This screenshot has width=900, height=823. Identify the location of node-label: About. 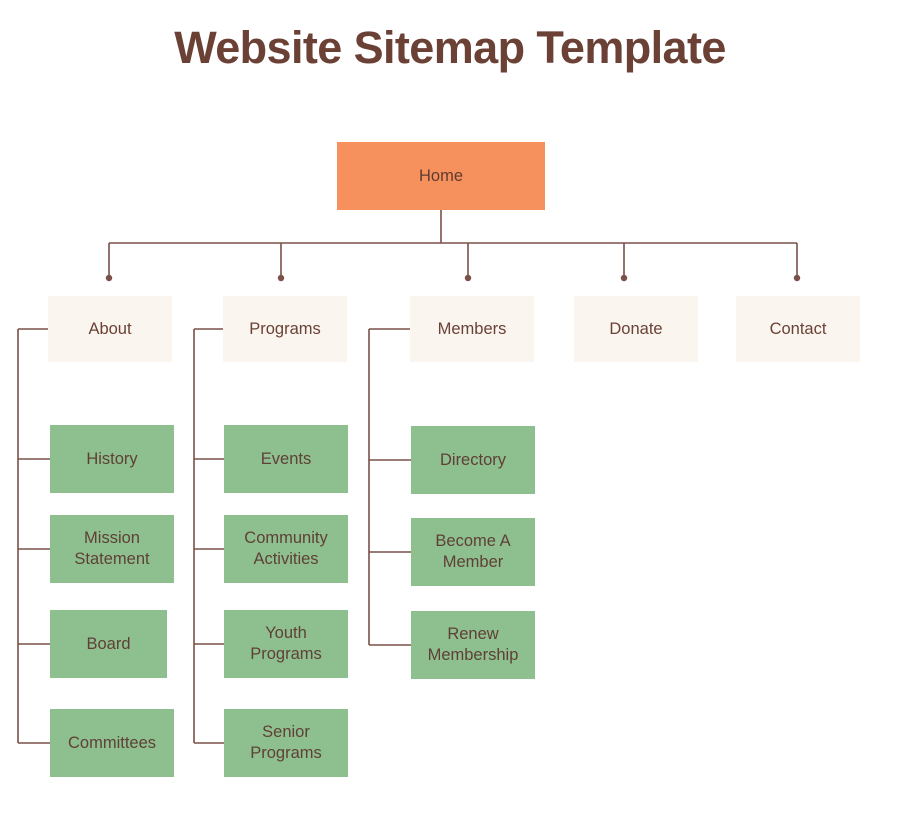
(110, 328).